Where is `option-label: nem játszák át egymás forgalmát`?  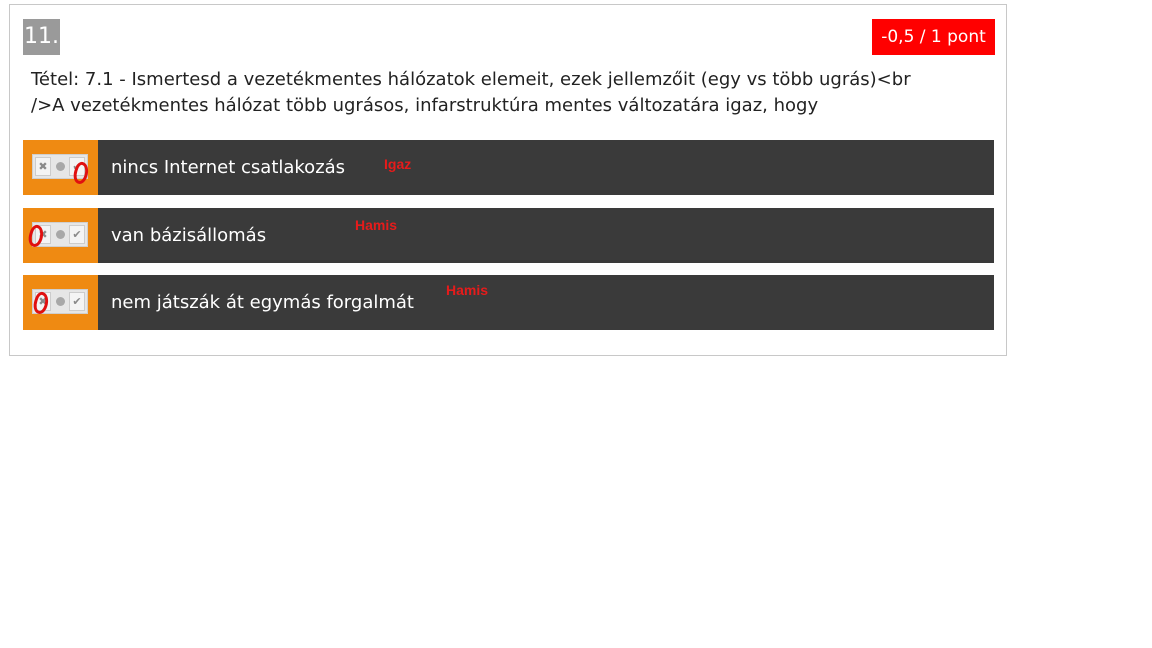
option-label: nem játszák át egymás forgalmát is located at coordinates (262, 302).